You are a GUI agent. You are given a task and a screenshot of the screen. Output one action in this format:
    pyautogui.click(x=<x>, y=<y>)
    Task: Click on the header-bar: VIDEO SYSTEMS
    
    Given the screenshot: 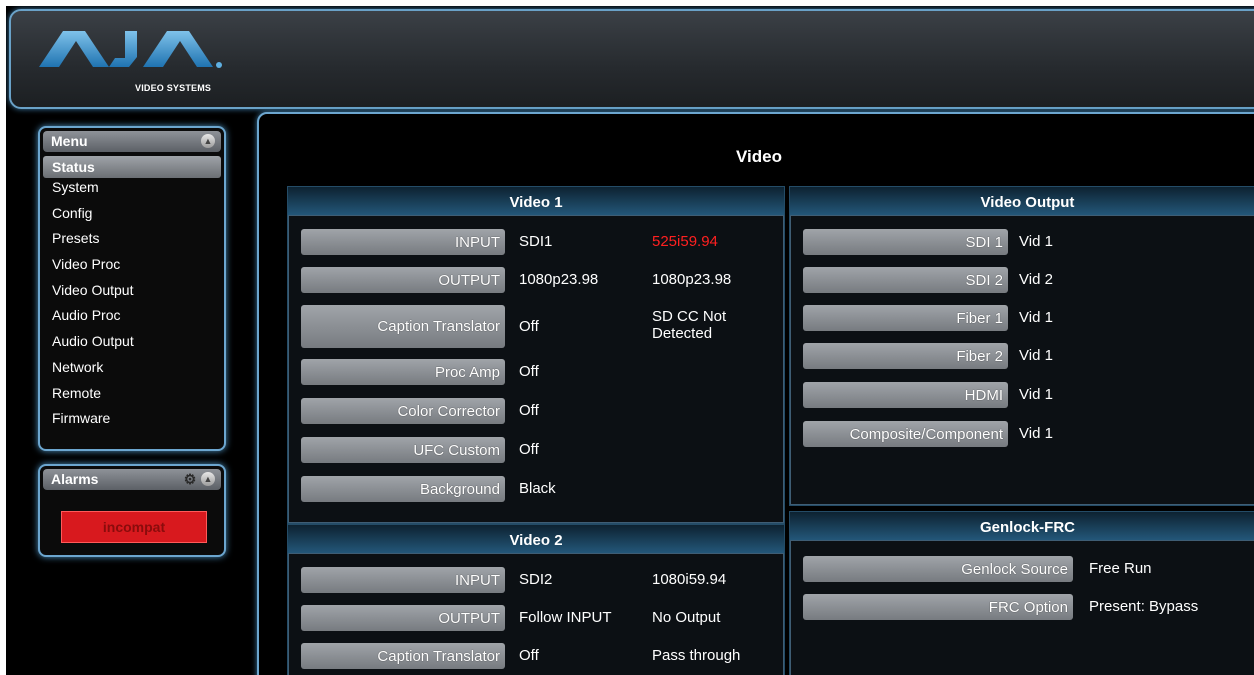 What is the action you would take?
    pyautogui.click(x=631, y=59)
    